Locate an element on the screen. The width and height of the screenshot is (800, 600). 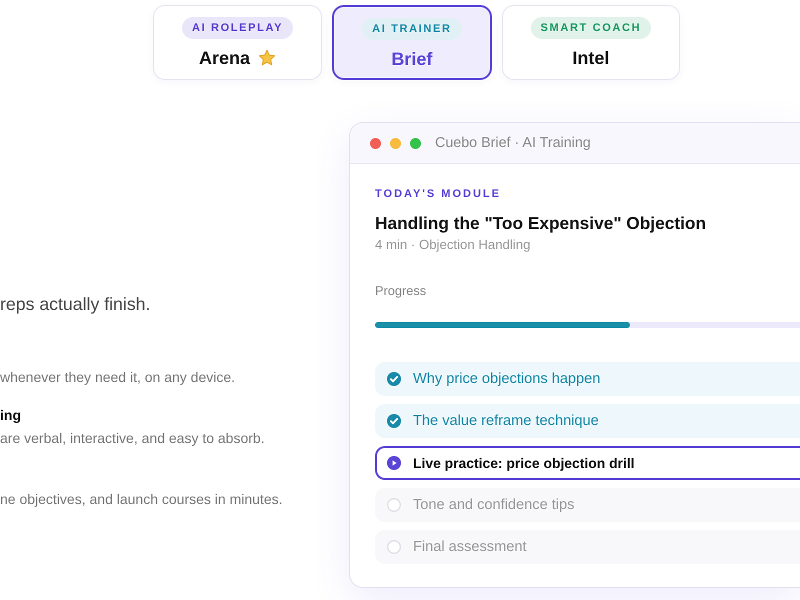
category-badge: SMART COACH is located at coordinates (591, 28).